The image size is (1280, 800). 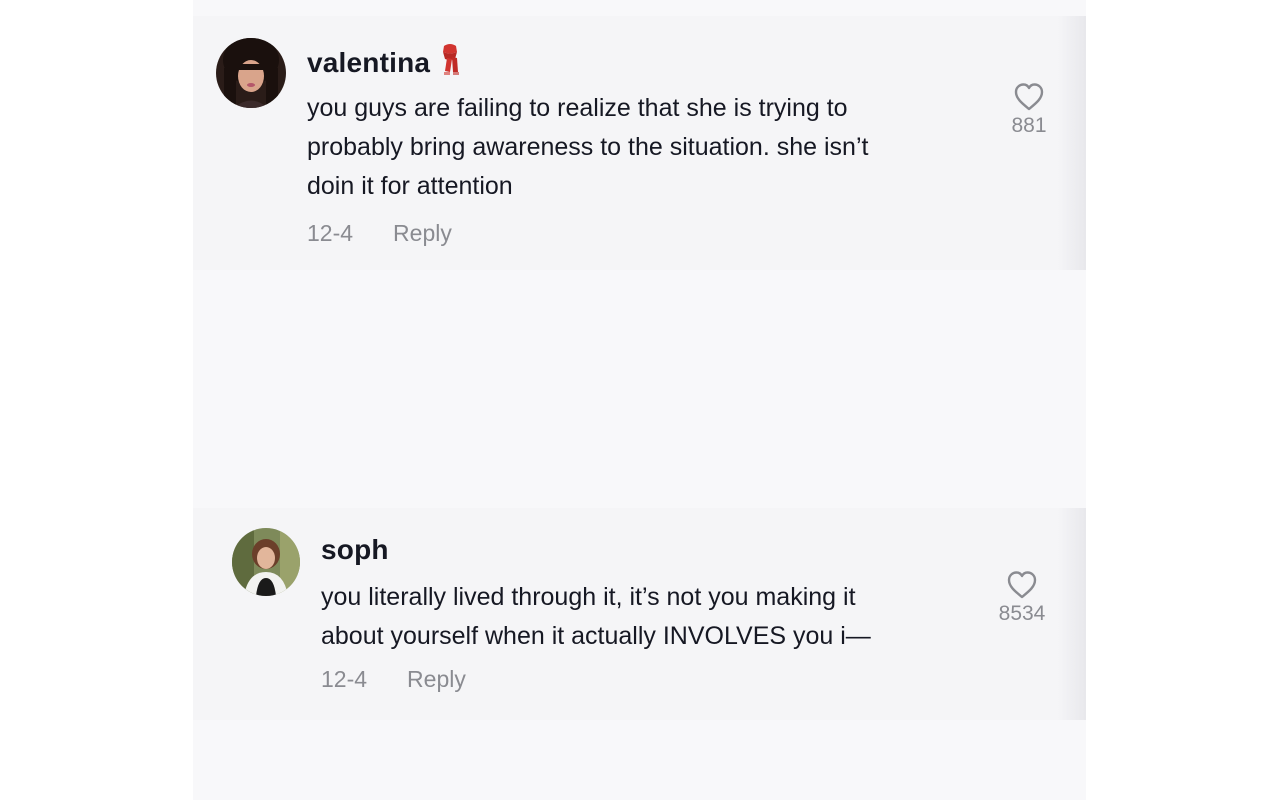 I want to click on scarf-icon, so click(x=450, y=62).